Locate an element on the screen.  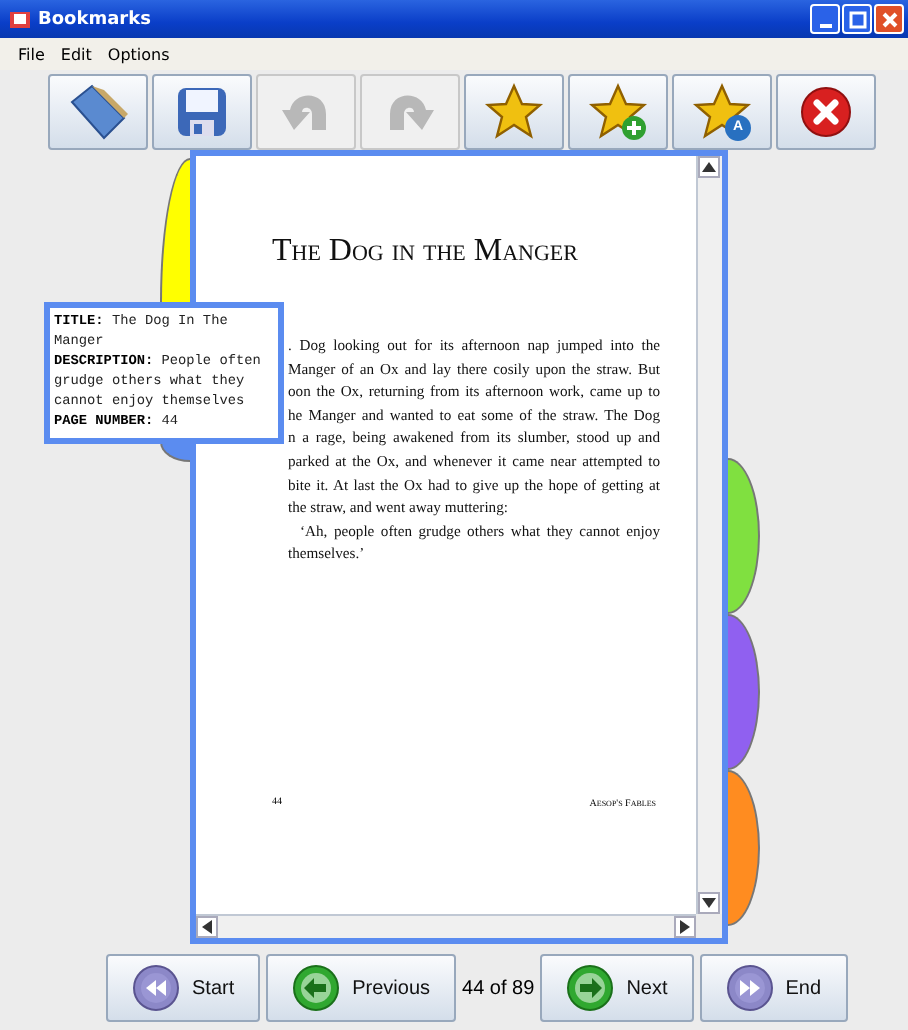
maximize-icon is located at coordinates (857, 19).